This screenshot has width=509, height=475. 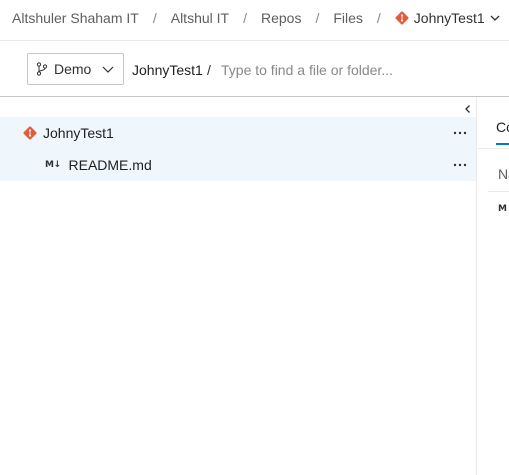 What do you see at coordinates (498, 191) in the screenshot?
I see `column-divider` at bounding box center [498, 191].